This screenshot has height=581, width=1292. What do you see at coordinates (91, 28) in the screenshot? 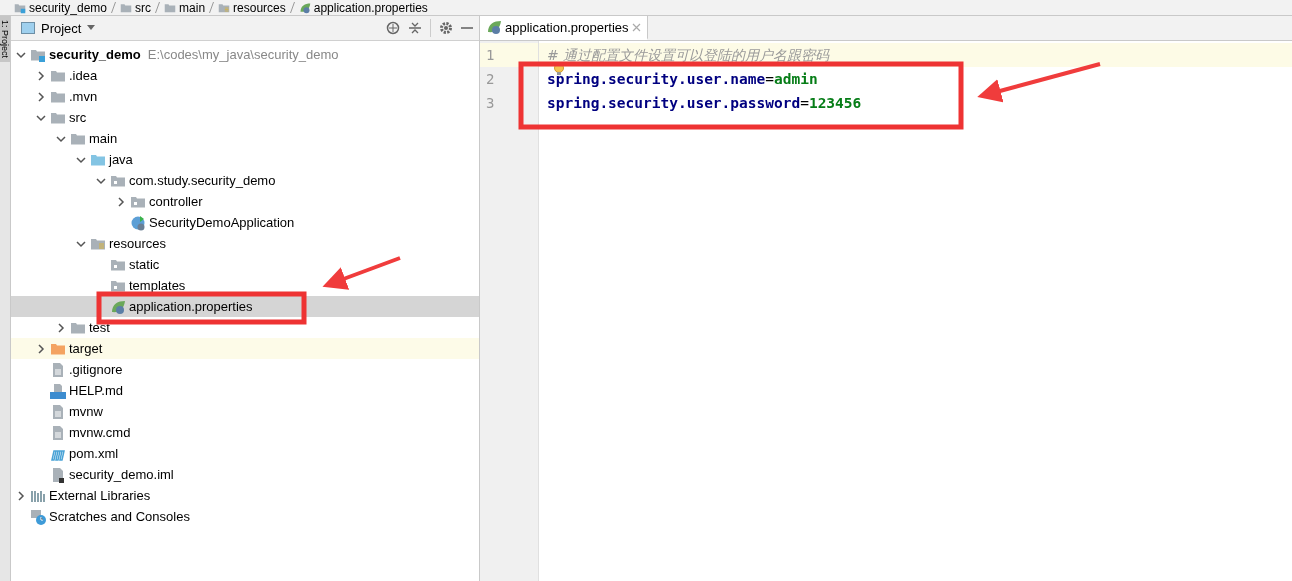
I see `caret-icon` at bounding box center [91, 28].